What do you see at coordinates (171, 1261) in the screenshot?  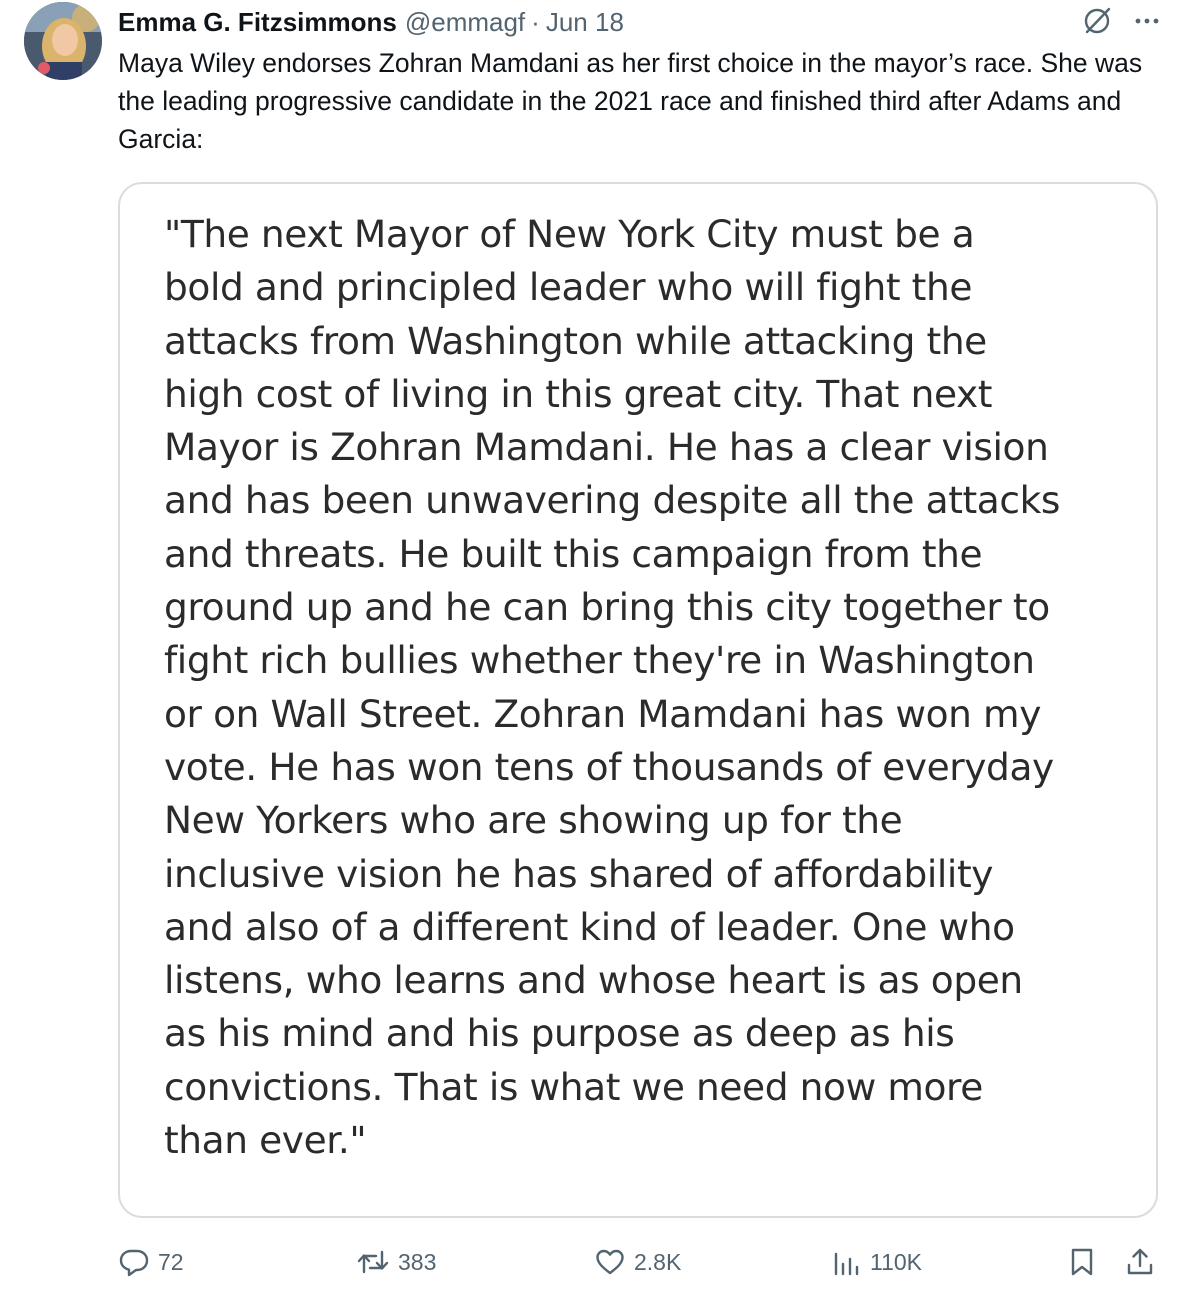 I see `reply-count: 72` at bounding box center [171, 1261].